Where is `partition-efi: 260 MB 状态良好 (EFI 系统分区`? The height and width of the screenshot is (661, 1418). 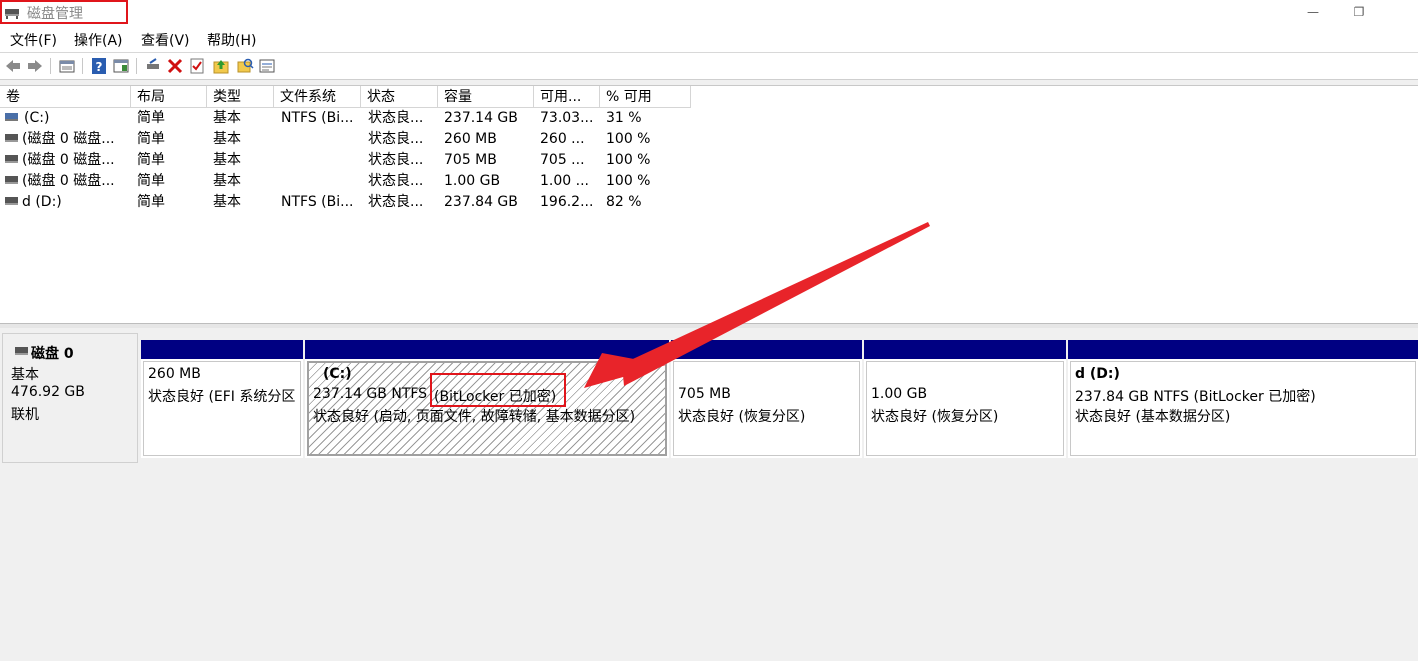
partition-efi: 260 MB 状态良好 (EFI 系统分区 is located at coordinates (222, 399).